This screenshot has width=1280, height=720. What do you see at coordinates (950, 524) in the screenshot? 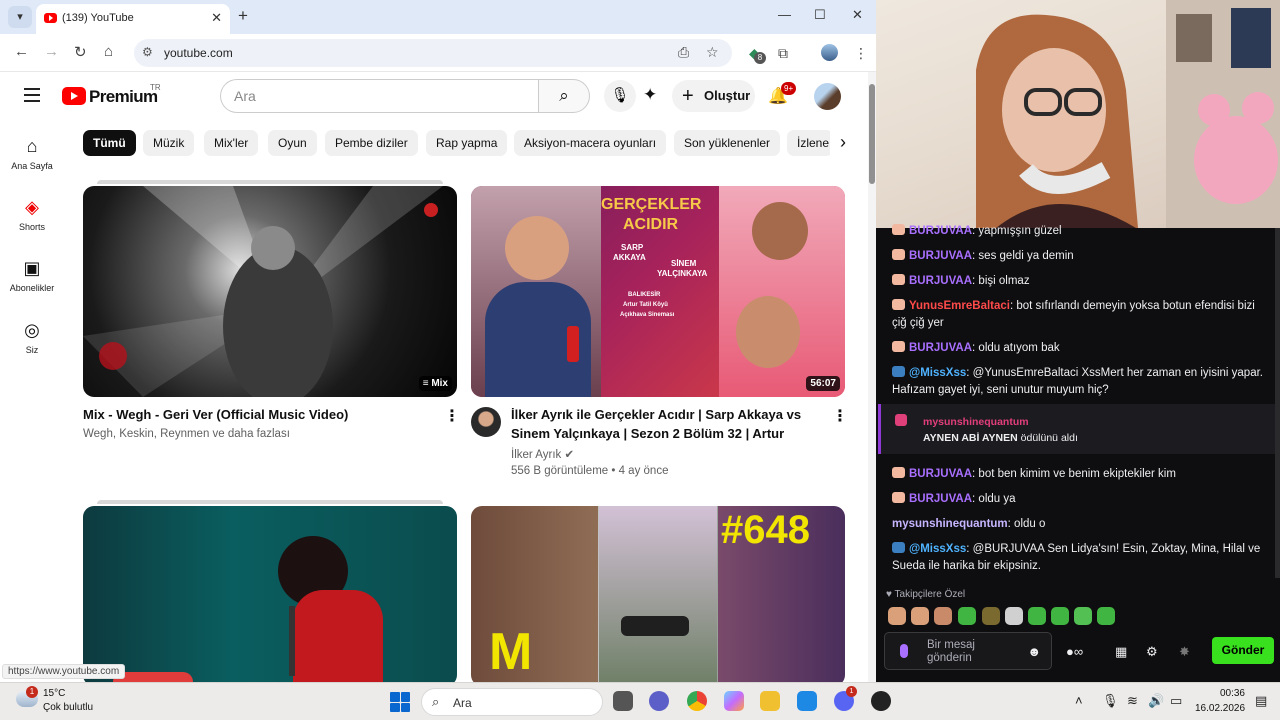
I see `chat-username: mysunshinequantum` at bounding box center [950, 524].